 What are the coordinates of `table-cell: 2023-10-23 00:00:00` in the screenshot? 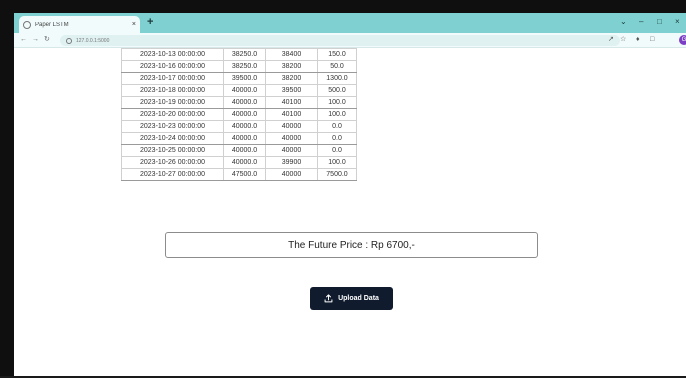 It's located at (172, 126).